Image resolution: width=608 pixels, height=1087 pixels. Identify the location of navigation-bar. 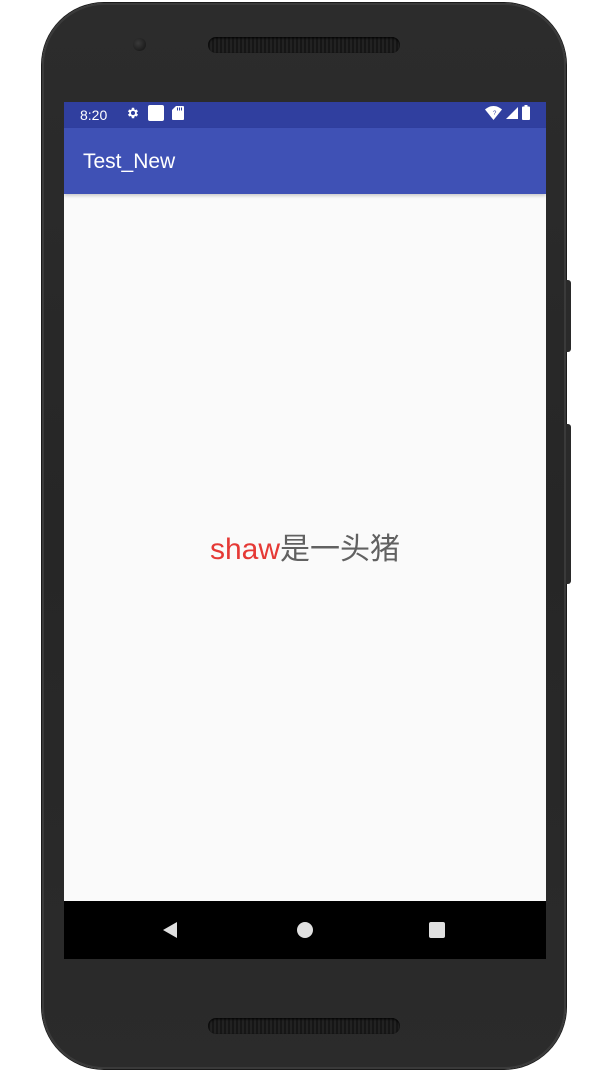
(305, 930).